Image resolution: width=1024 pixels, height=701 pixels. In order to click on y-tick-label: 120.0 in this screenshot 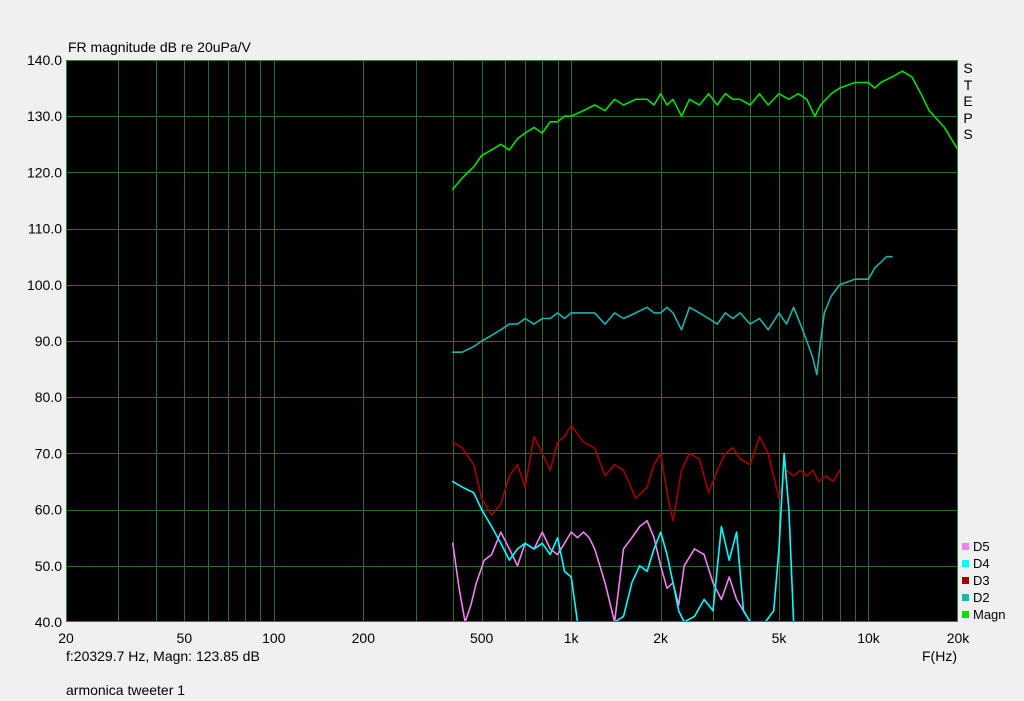, I will do `click(44, 172)`.